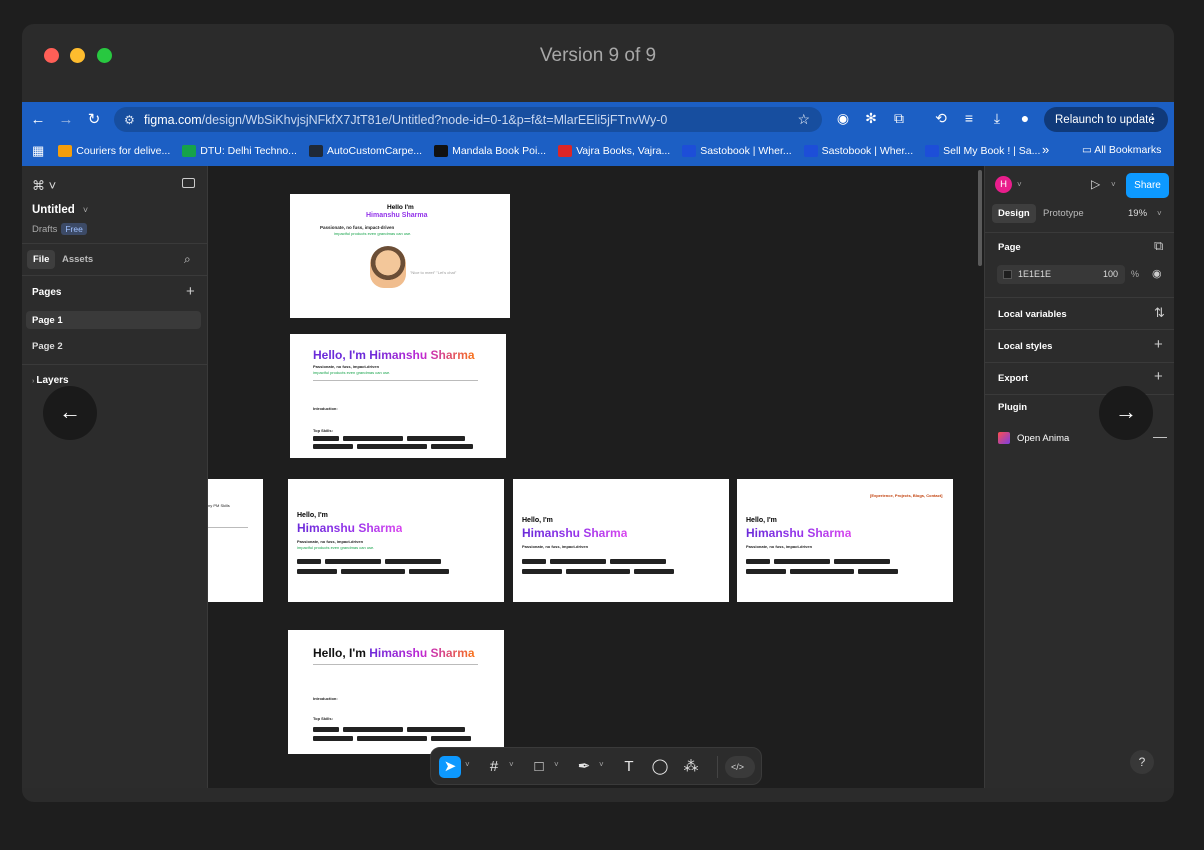 The image size is (1204, 850). I want to click on download-icon: ⤓, so click(997, 118).